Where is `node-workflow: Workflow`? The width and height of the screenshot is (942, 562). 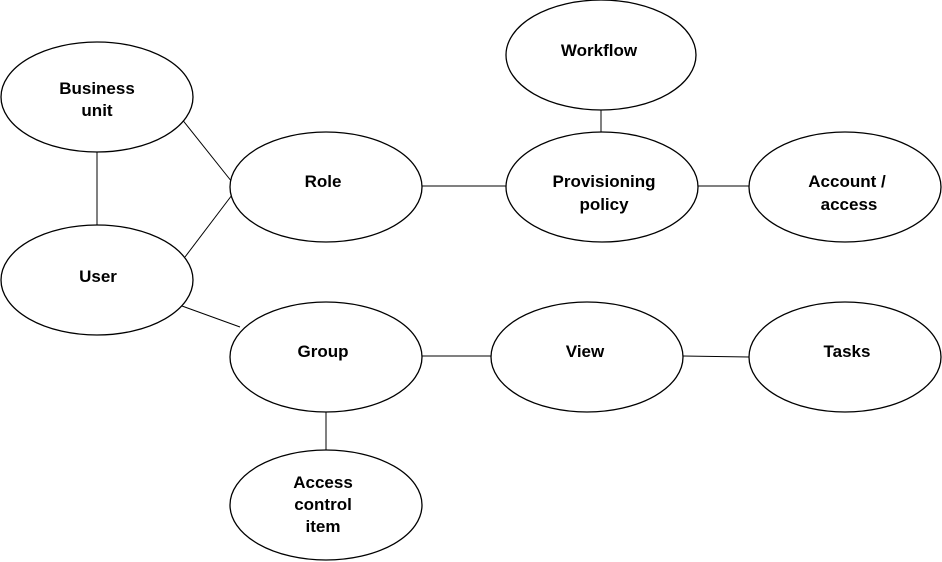
node-workflow: Workflow is located at coordinates (601, 55).